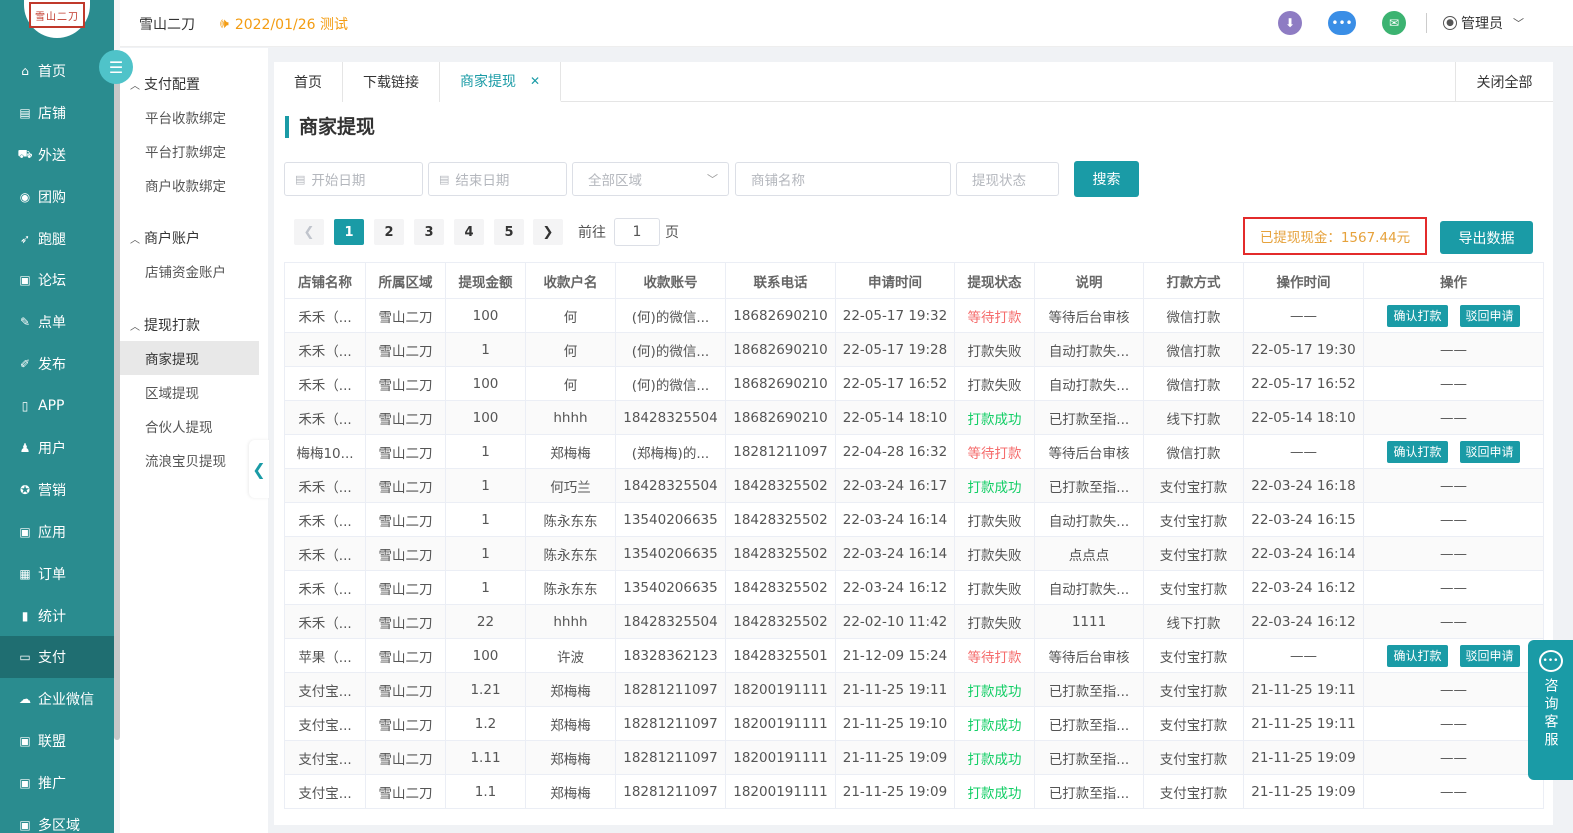 The width and height of the screenshot is (1573, 833). What do you see at coordinates (300, 179) in the screenshot?
I see `calendar-icon: ▤` at bounding box center [300, 179].